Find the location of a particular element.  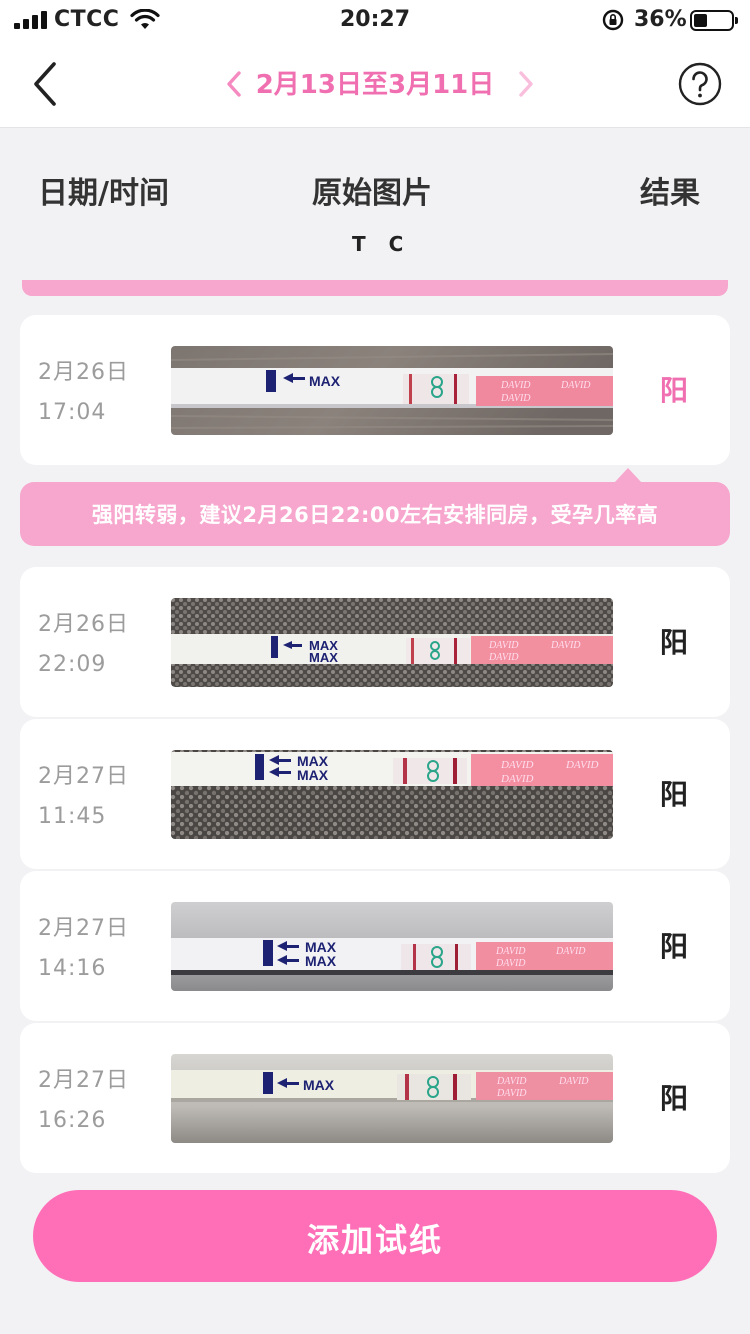

record-datetime: 2月26日 22:09 is located at coordinates (83, 645).